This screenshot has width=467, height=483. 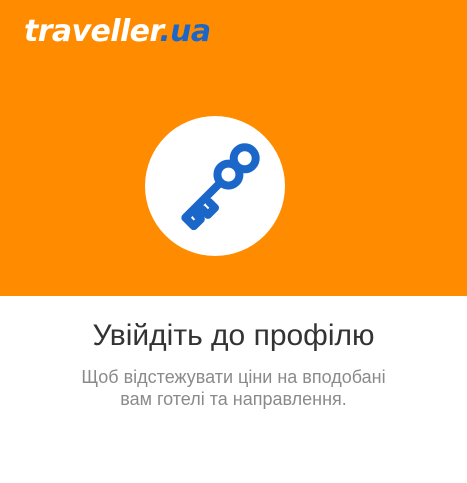 What do you see at coordinates (233, 377) in the screenshot?
I see `subtitle-line-1: Щоб відстежувати ціни на вподобані` at bounding box center [233, 377].